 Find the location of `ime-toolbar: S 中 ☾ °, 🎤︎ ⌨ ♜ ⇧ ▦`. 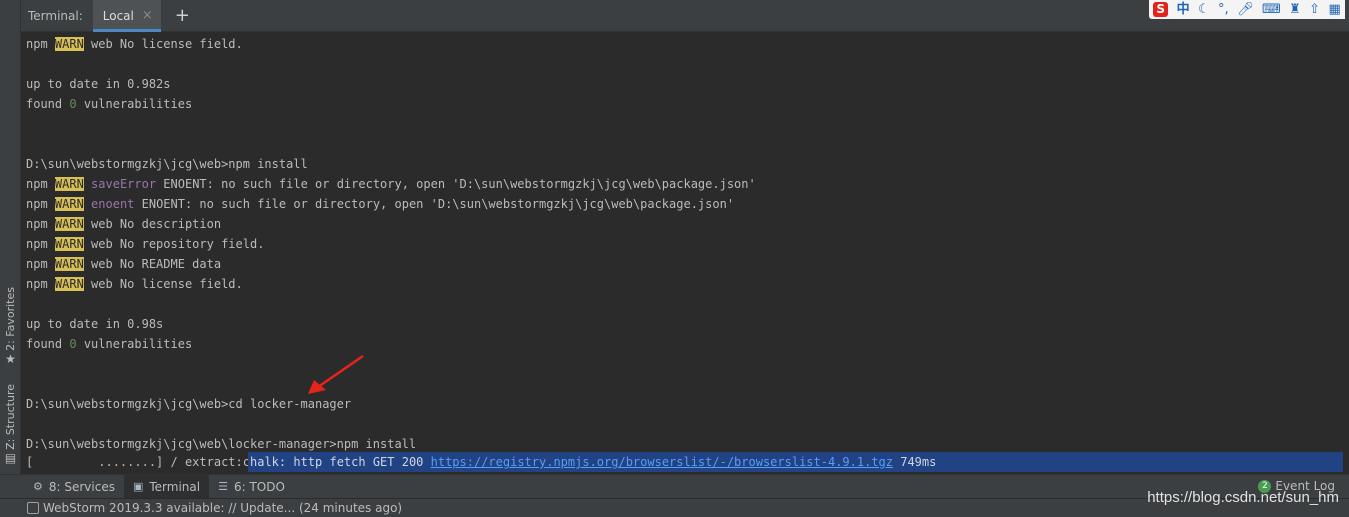

ime-toolbar: S 中 ☾ °, 🎤︎ ⌨ ♜ ⇧ ▦ is located at coordinates (1247, 9).